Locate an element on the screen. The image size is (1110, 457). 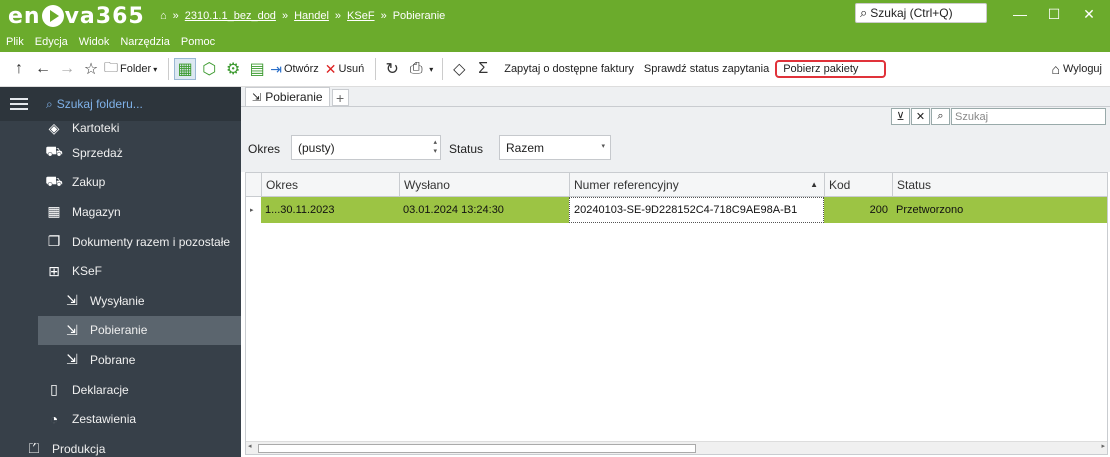
menu-pomoc: Pomoc is located at coordinates (198, 42).